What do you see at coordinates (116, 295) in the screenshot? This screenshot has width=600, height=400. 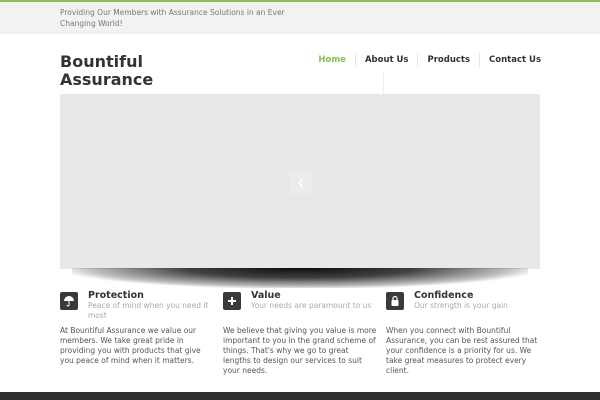 I see `feature-title: Protection` at bounding box center [116, 295].